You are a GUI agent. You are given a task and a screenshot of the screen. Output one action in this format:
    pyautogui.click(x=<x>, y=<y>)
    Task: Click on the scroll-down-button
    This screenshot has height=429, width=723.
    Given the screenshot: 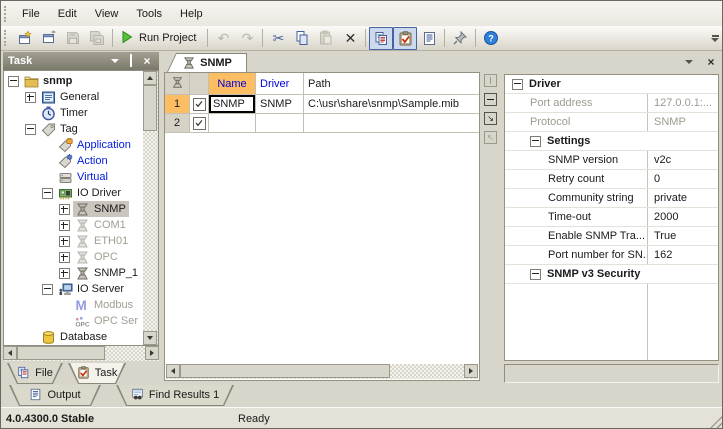 What is the action you would take?
    pyautogui.click(x=150, y=338)
    